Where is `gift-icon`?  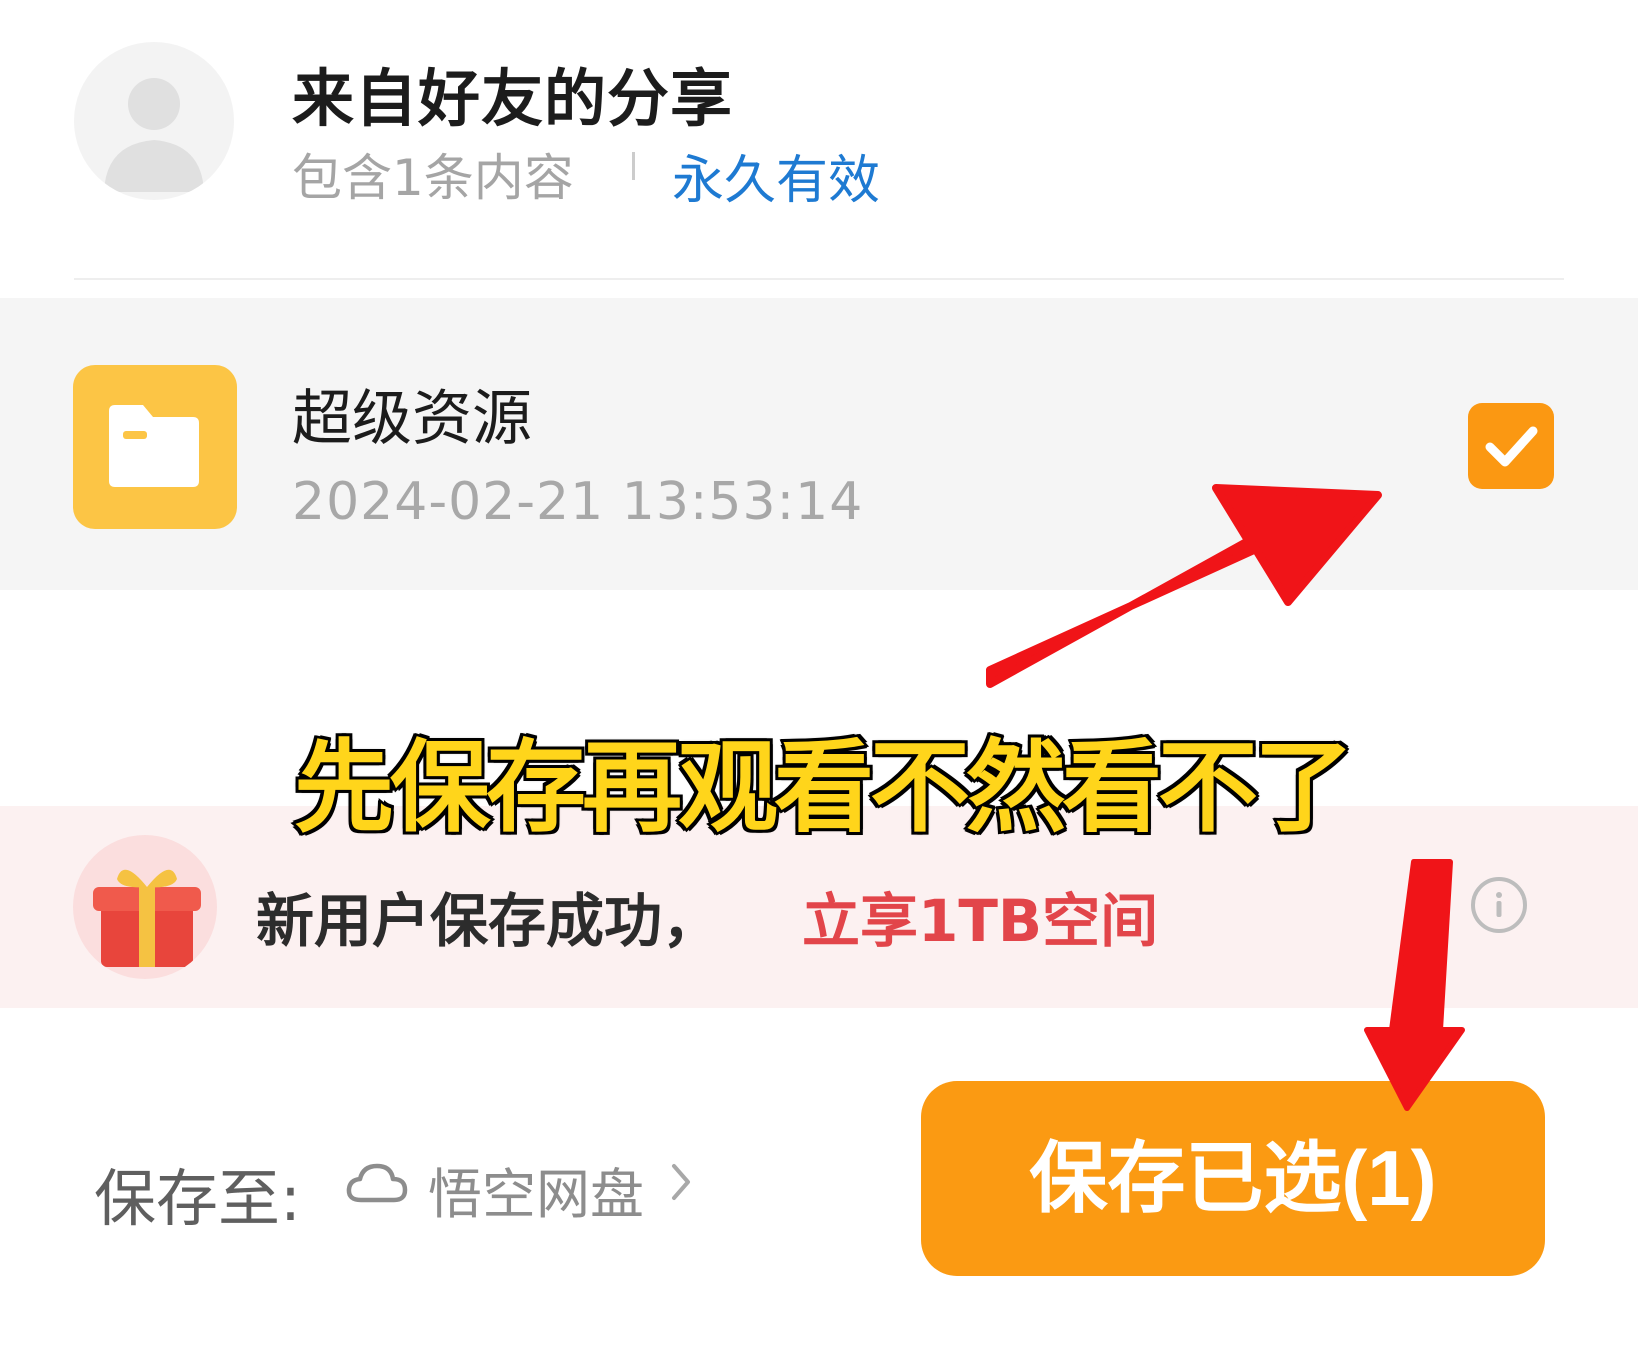
gift-icon is located at coordinates (145, 907).